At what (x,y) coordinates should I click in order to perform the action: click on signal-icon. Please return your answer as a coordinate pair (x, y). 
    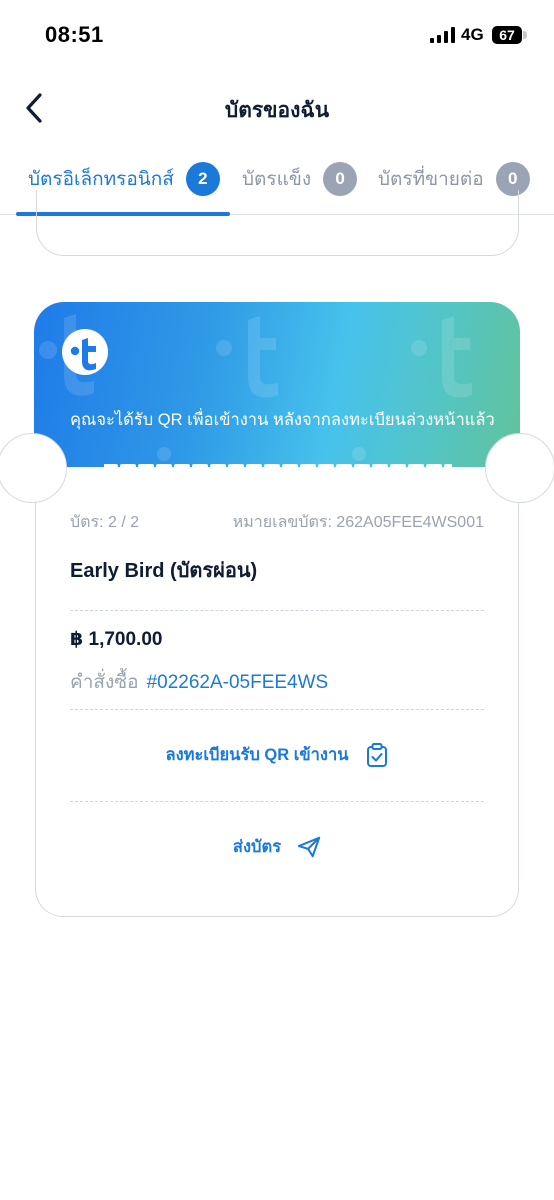
    Looking at the image, I should click on (442, 35).